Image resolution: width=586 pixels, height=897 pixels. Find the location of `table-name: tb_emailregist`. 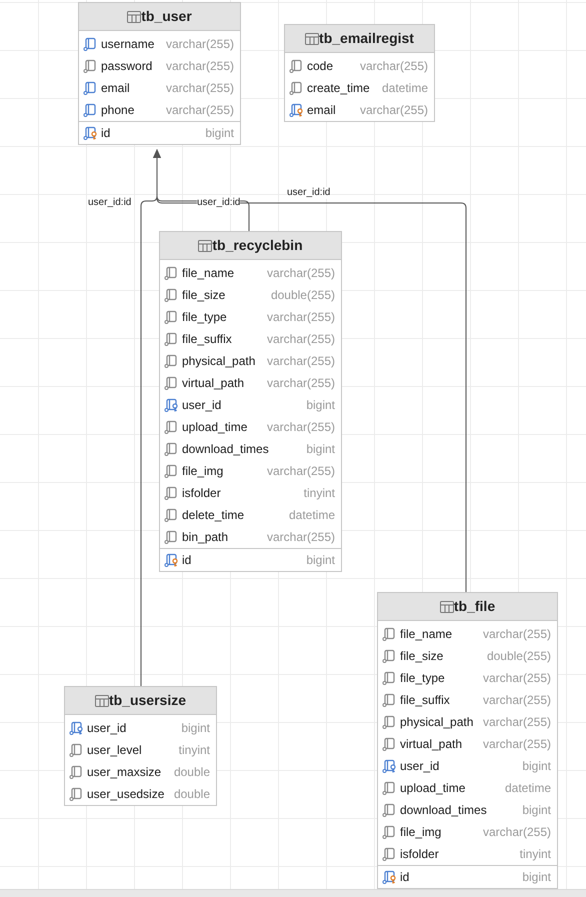

table-name: tb_emailregist is located at coordinates (366, 38).